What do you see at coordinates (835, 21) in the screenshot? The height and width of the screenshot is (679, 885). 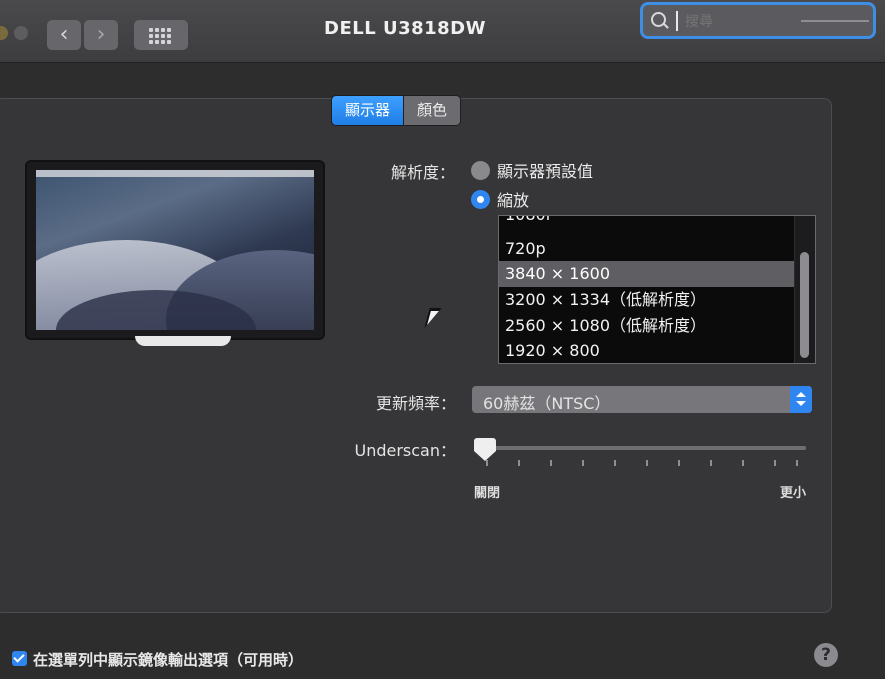 I see `search-field-glare` at bounding box center [835, 21].